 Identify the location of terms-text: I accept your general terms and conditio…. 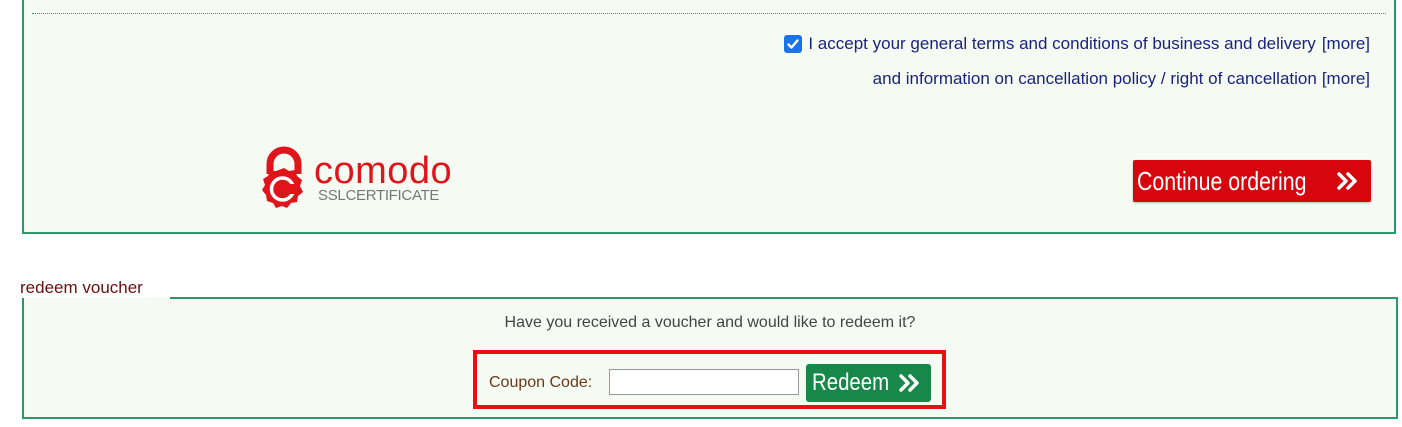
(1062, 43).